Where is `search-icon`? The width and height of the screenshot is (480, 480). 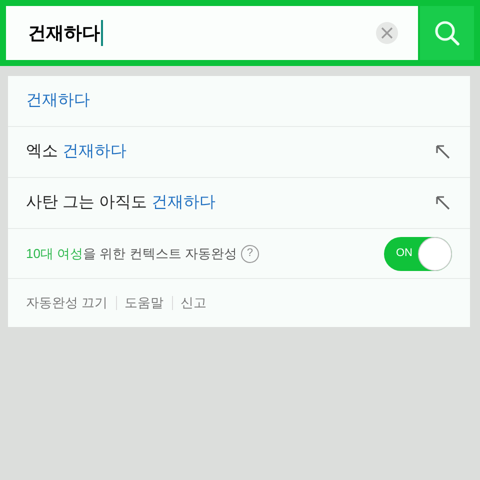
search-icon is located at coordinates (447, 33).